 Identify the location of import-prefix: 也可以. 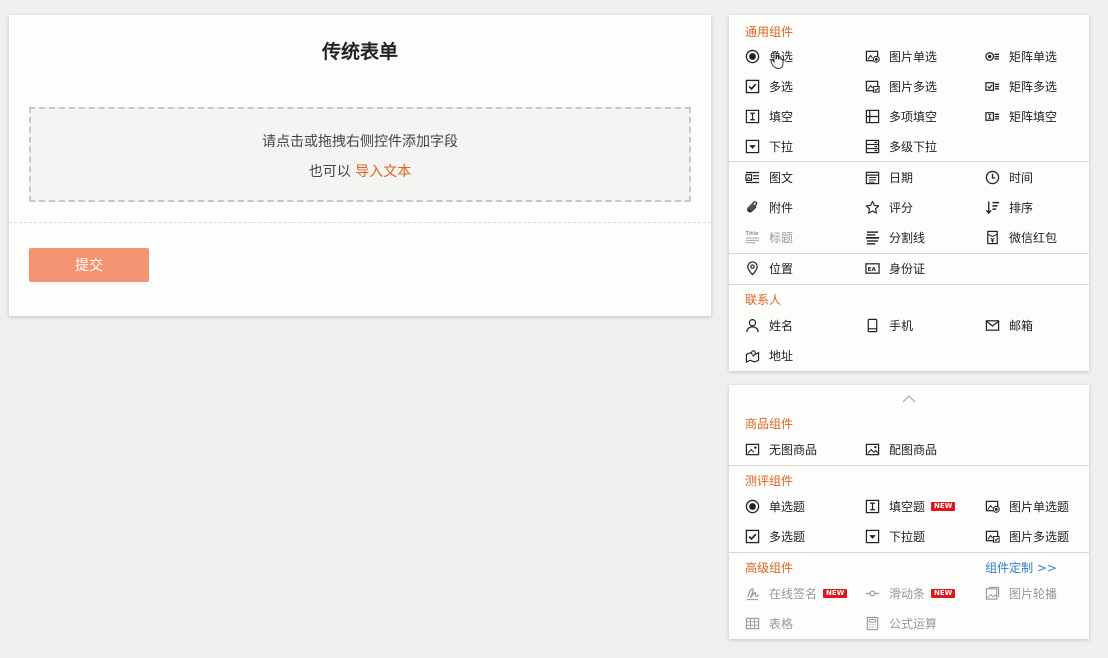
(329, 172).